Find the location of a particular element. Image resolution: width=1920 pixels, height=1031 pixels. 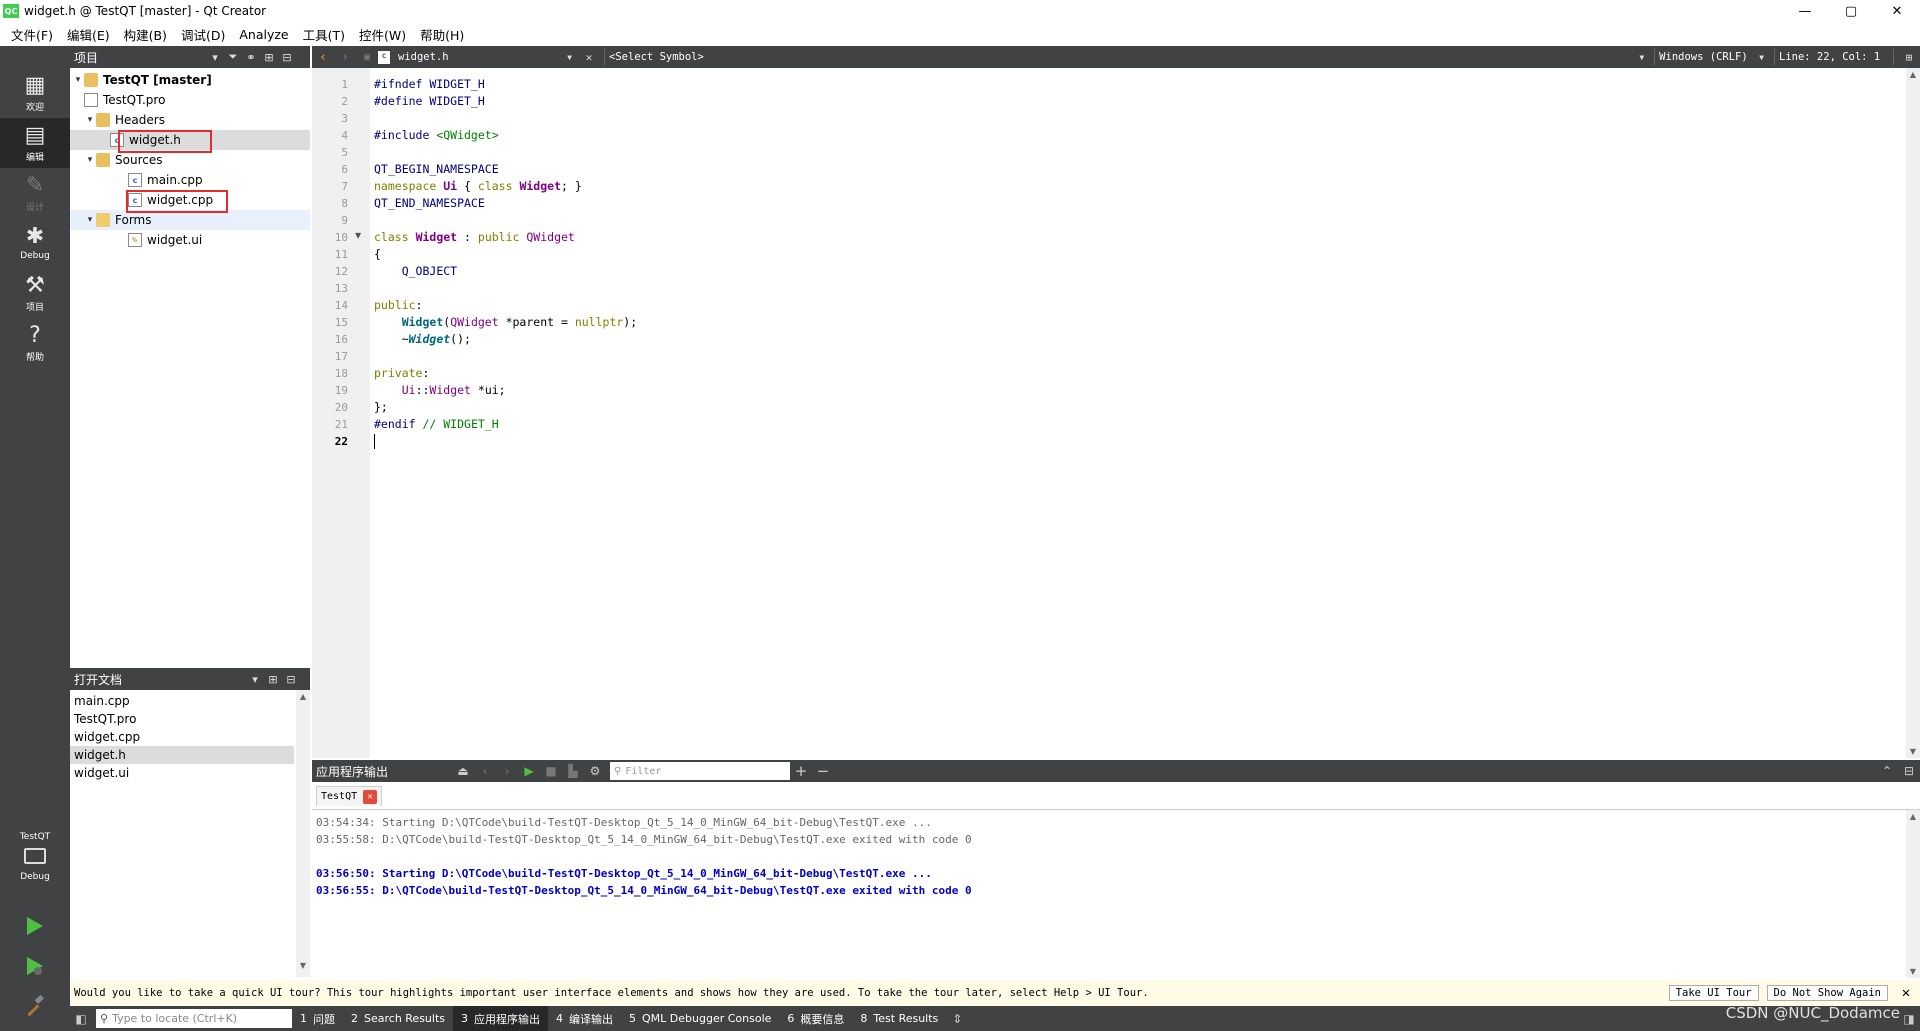

rerun-icon: ▶ is located at coordinates (529, 771).